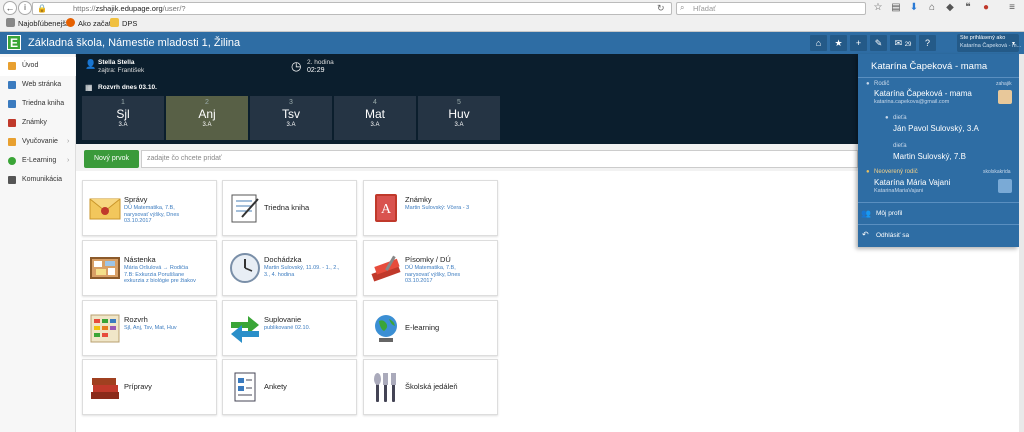 Image resolution: width=1024 pixels, height=432 pixels. Describe the element at coordinates (386, 209) in the screenshot. I see `svg-text: A` at that location.